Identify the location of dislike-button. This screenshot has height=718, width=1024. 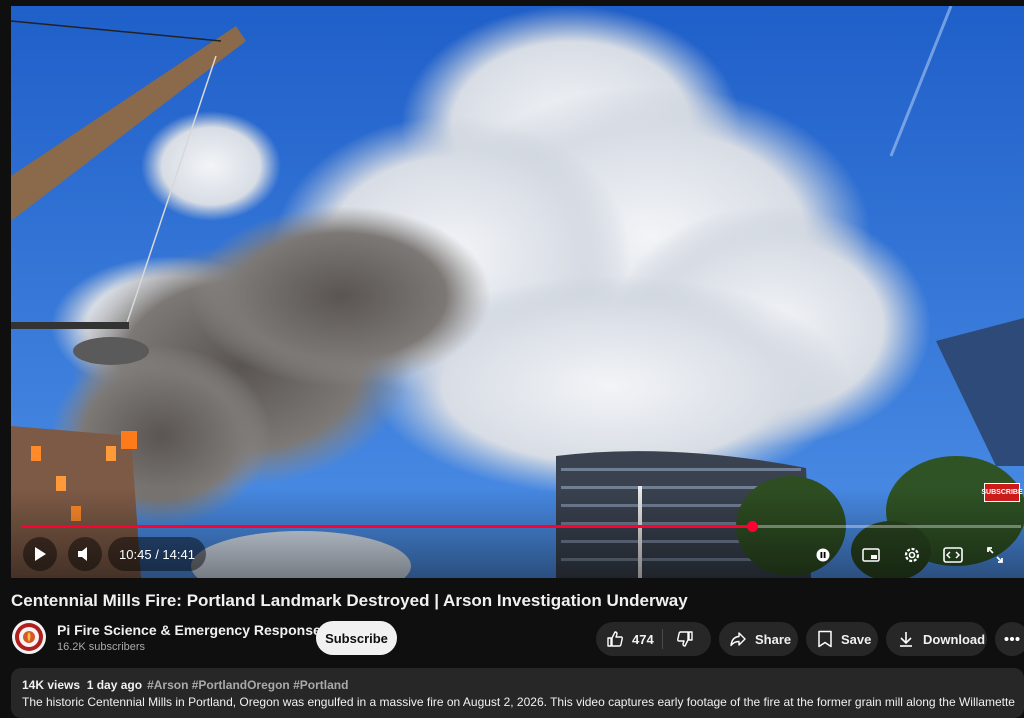
(685, 639).